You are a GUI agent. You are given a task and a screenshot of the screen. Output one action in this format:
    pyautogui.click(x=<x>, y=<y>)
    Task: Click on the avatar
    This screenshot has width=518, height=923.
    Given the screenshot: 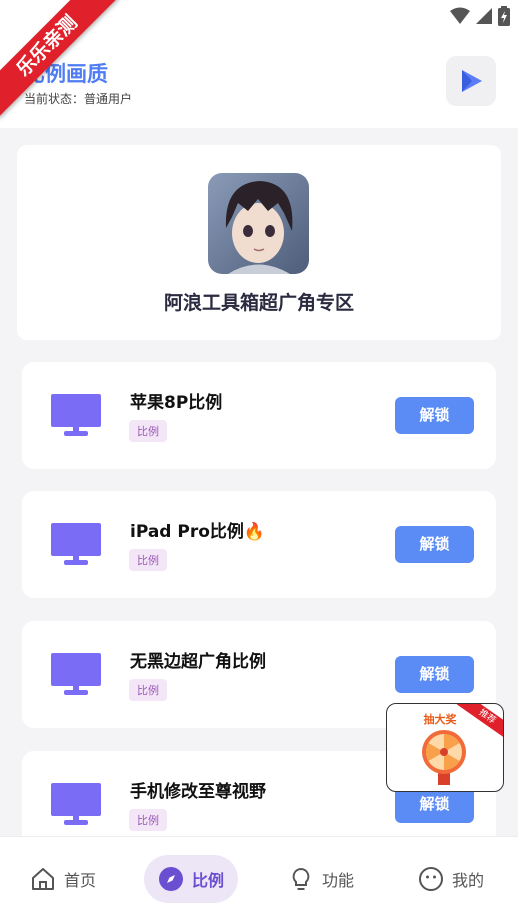 What is the action you would take?
    pyautogui.click(x=258, y=223)
    